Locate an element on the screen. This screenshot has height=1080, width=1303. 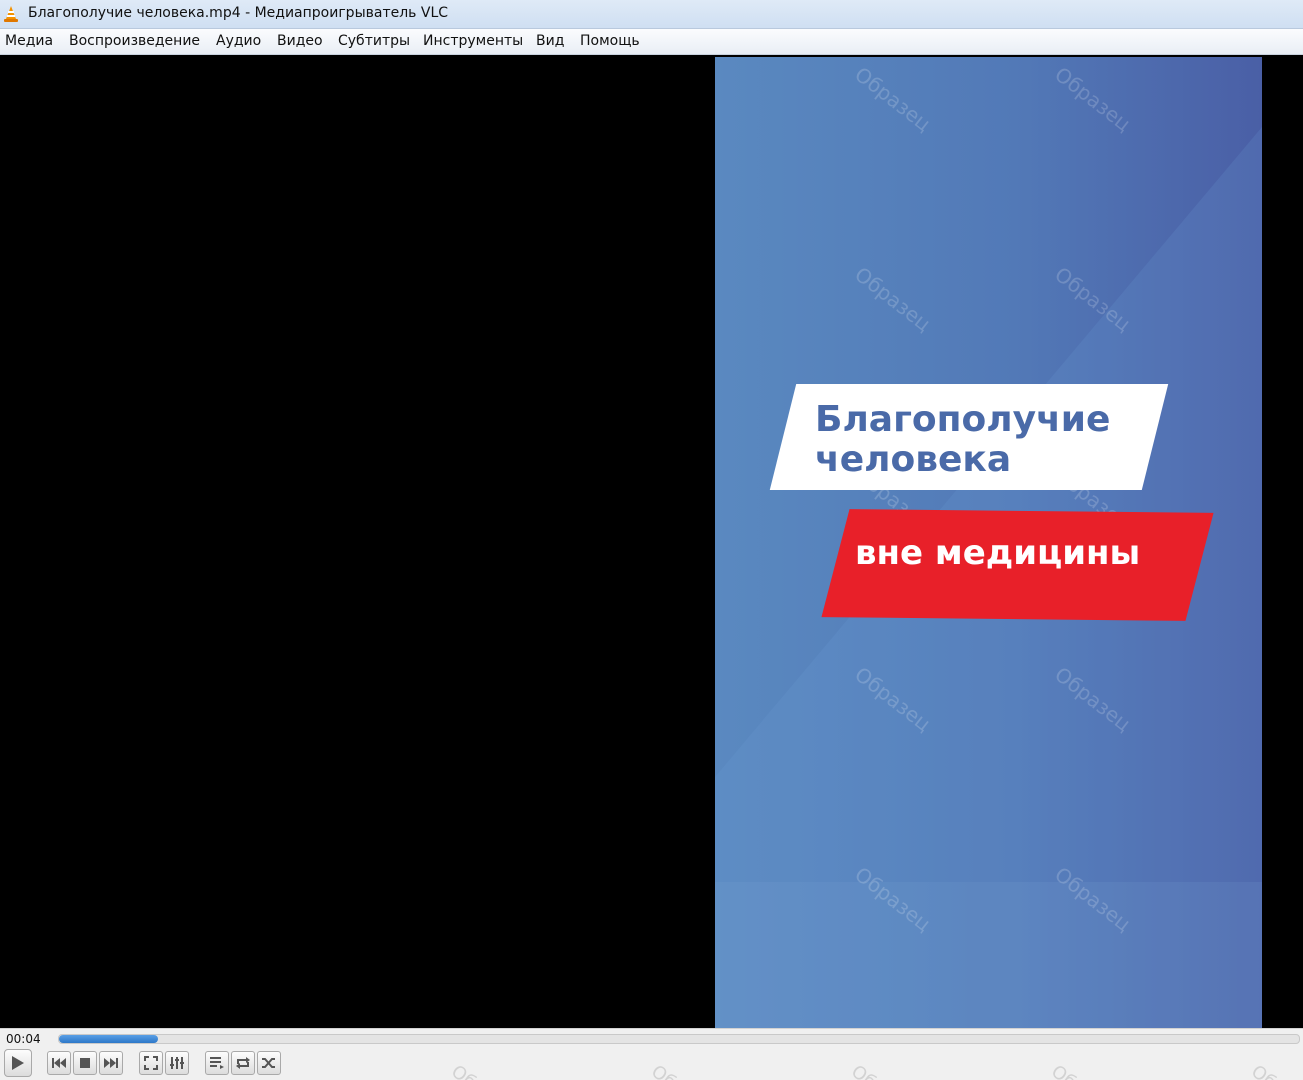
play-icon is located at coordinates (18, 1063).